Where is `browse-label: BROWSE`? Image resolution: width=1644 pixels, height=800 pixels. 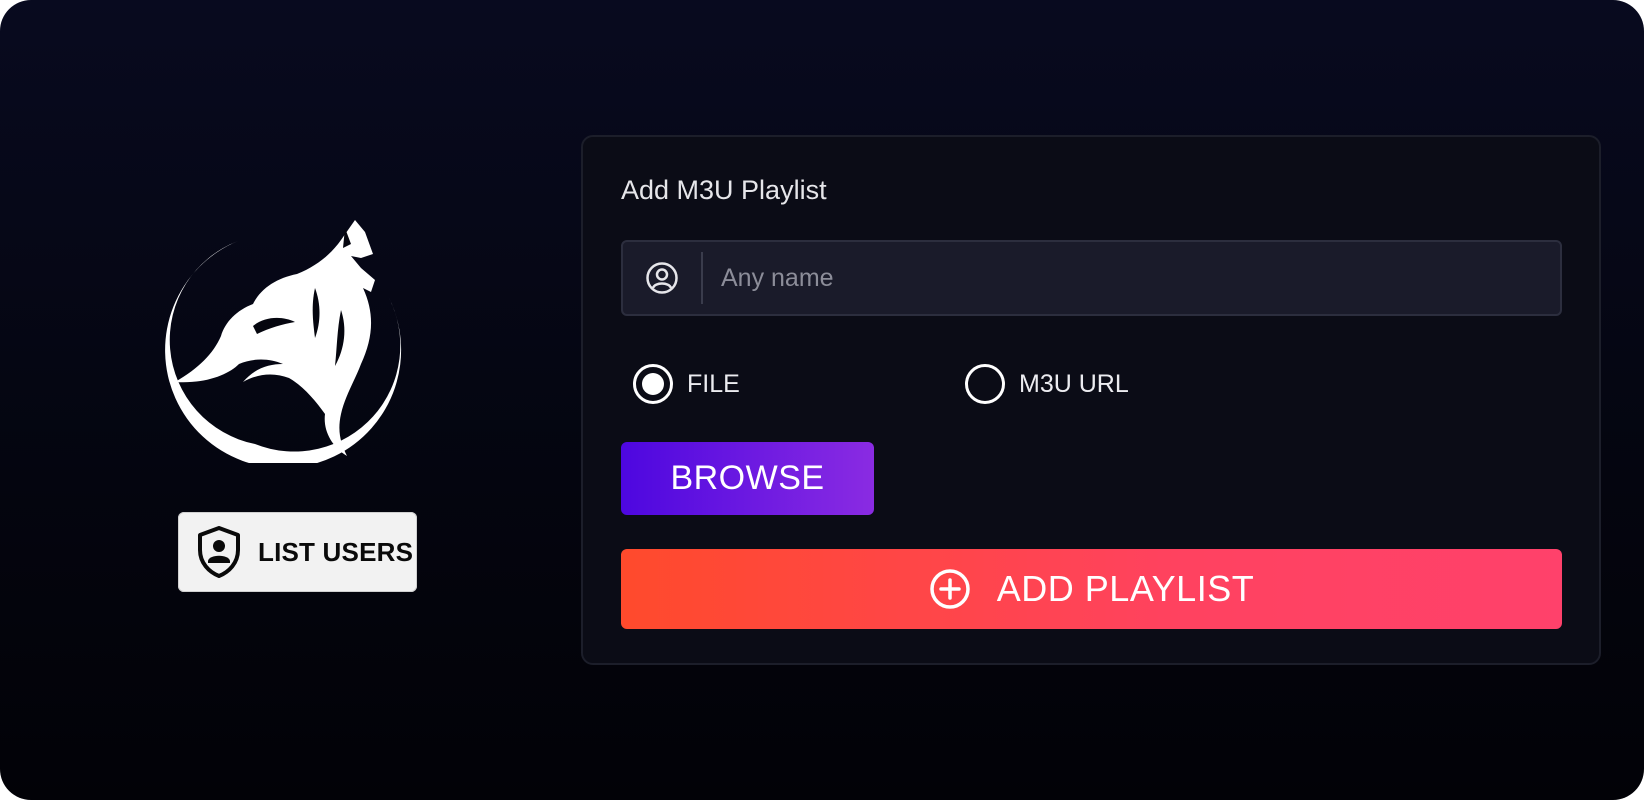
browse-label: BROWSE is located at coordinates (747, 478).